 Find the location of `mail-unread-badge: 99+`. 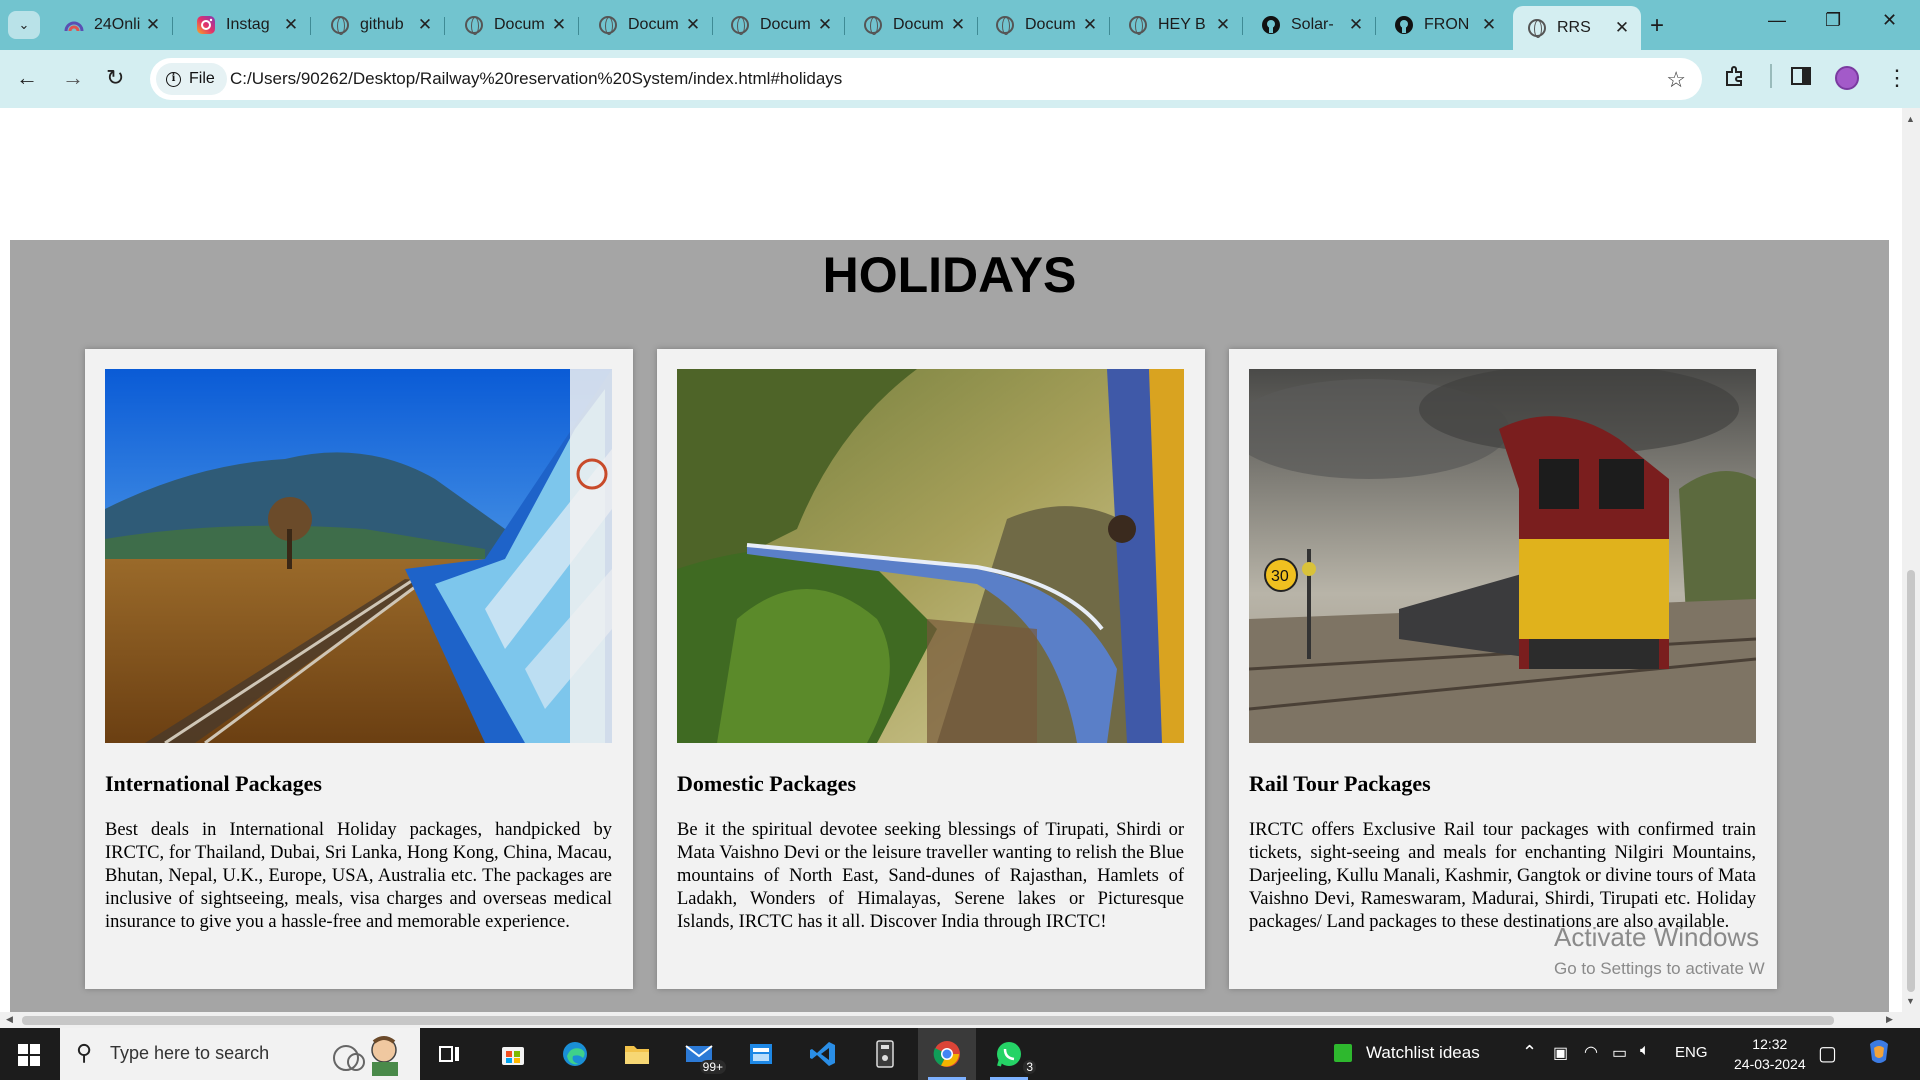

mail-unread-badge: 99+ is located at coordinates (712, 1067).